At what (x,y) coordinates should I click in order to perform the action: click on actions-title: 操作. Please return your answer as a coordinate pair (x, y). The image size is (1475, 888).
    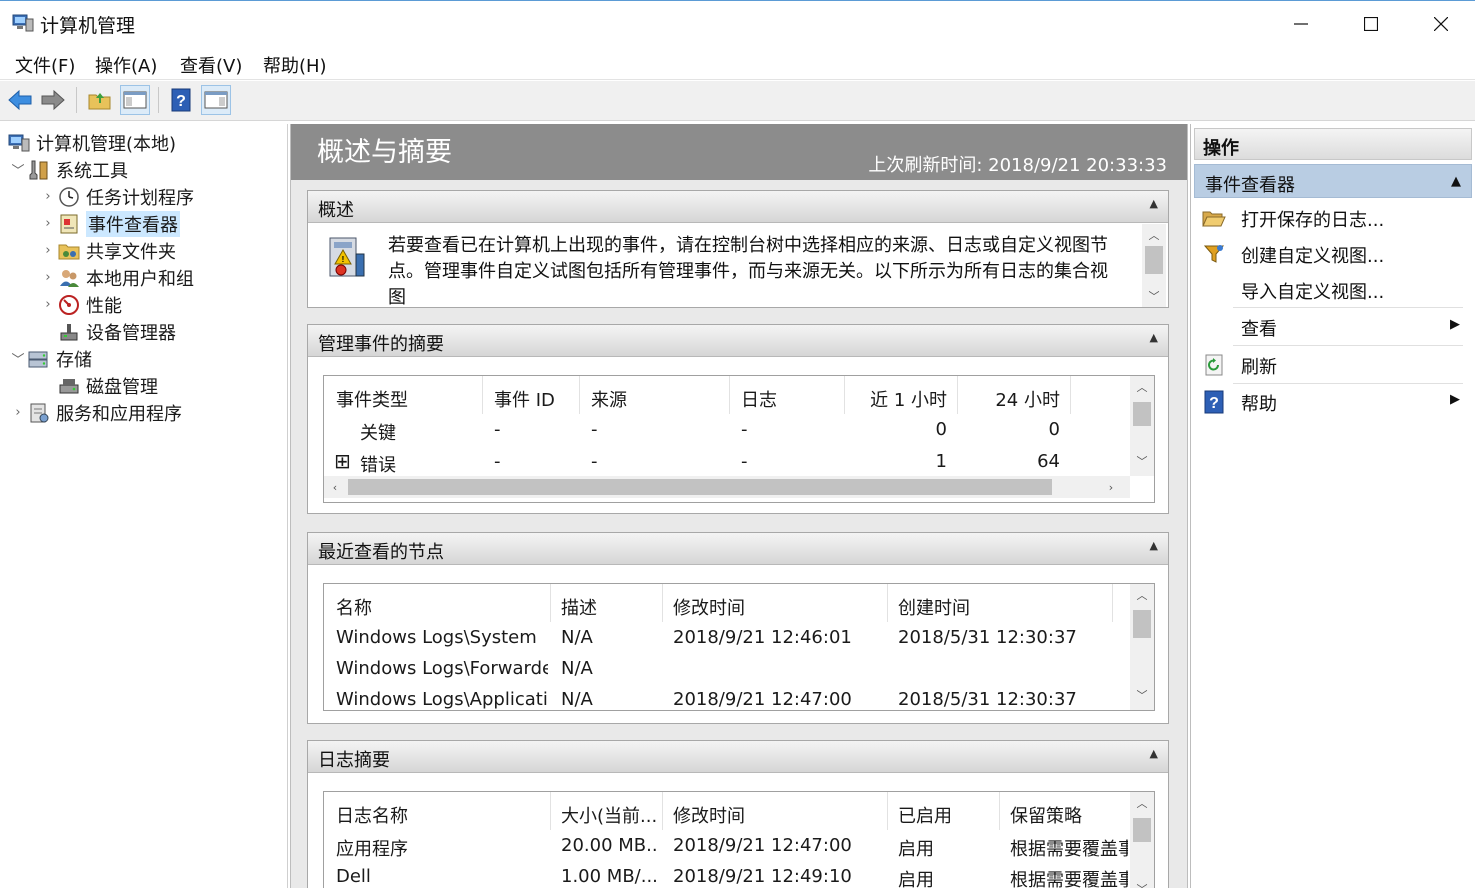
    Looking at the image, I should click on (1333, 144).